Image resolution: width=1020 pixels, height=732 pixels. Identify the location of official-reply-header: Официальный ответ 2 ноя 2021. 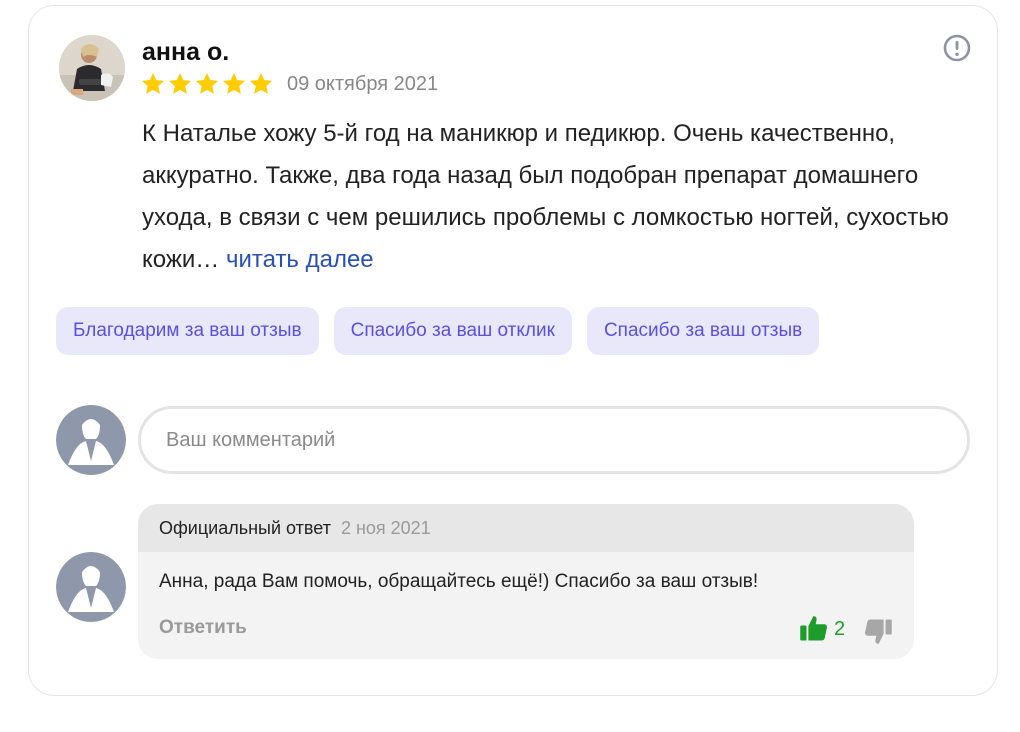
(526, 528).